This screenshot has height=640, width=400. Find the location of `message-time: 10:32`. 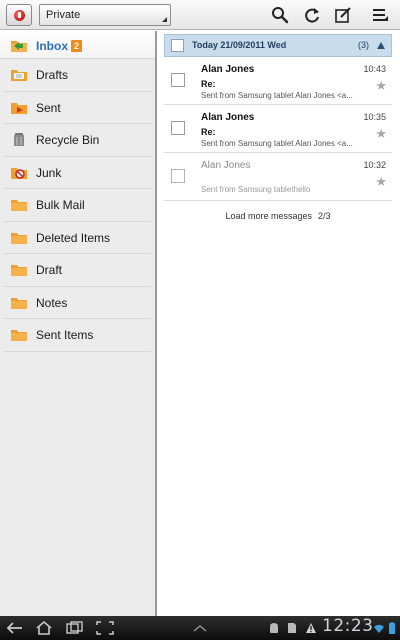

message-time: 10:32 is located at coordinates (374, 165).